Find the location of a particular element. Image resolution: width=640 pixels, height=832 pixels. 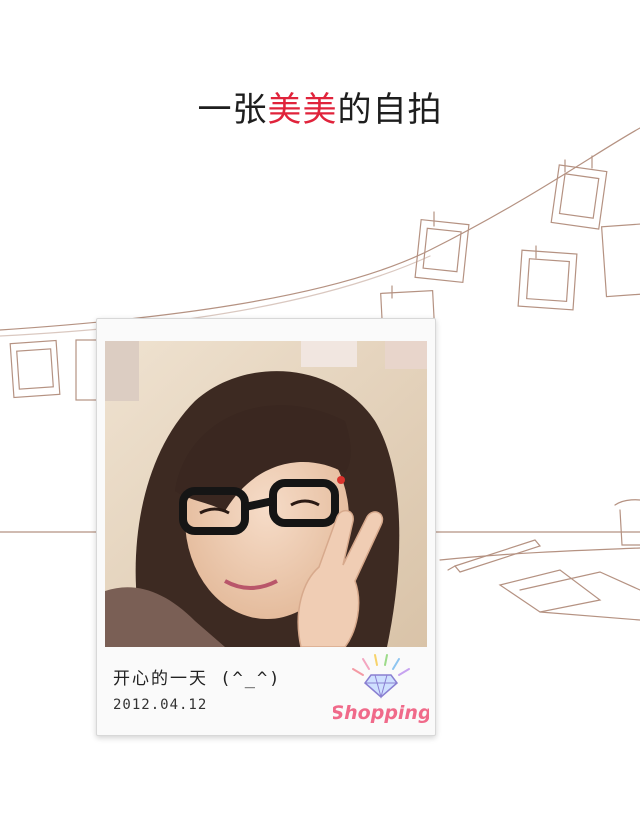

logo-rays is located at coordinates (381, 665).